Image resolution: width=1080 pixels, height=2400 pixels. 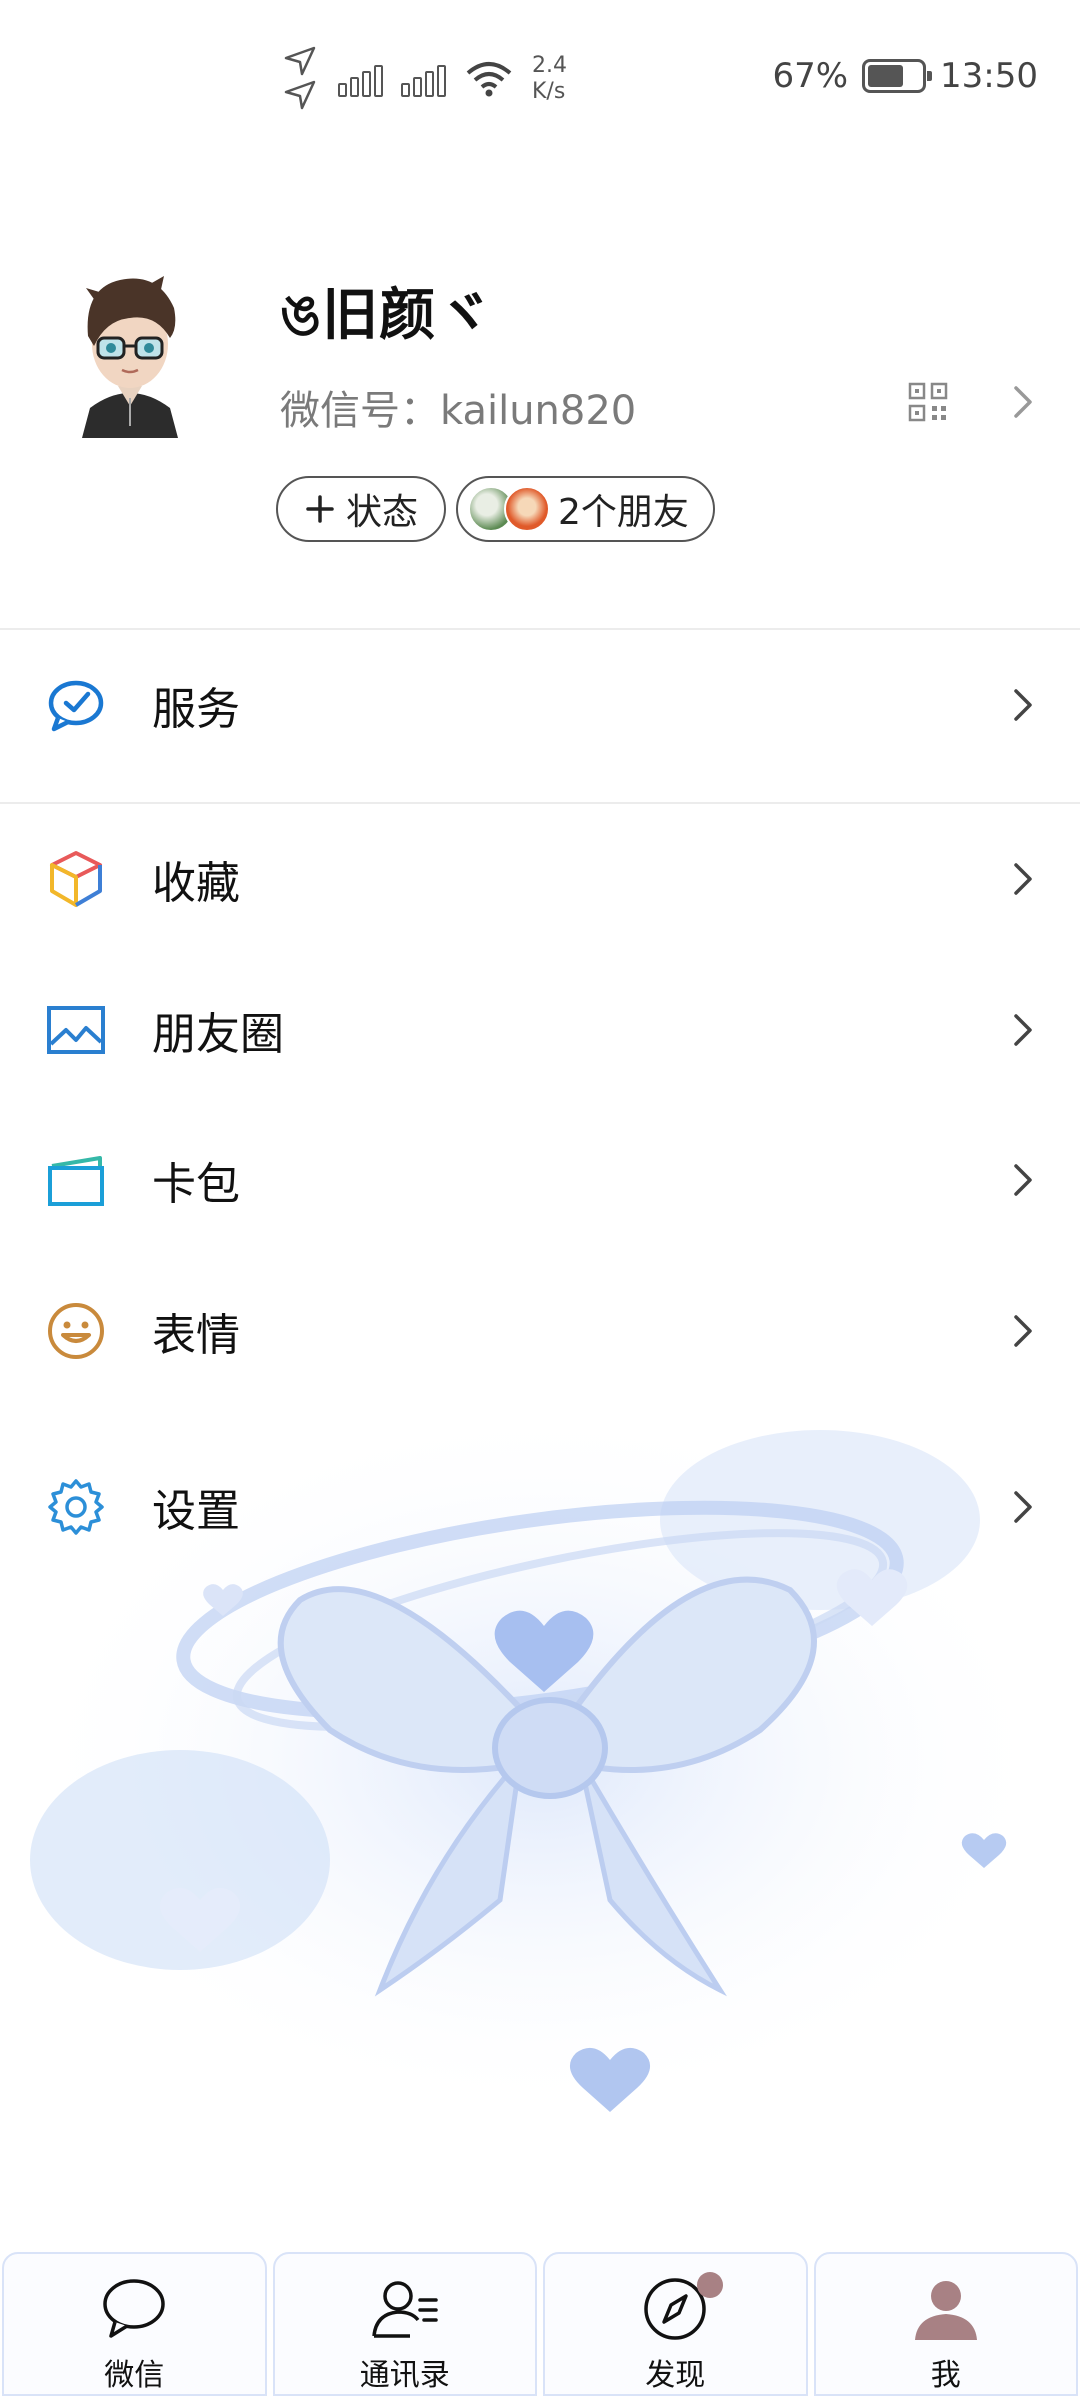 What do you see at coordinates (300, 78) in the screenshot?
I see `location-arrow-icon` at bounding box center [300, 78].